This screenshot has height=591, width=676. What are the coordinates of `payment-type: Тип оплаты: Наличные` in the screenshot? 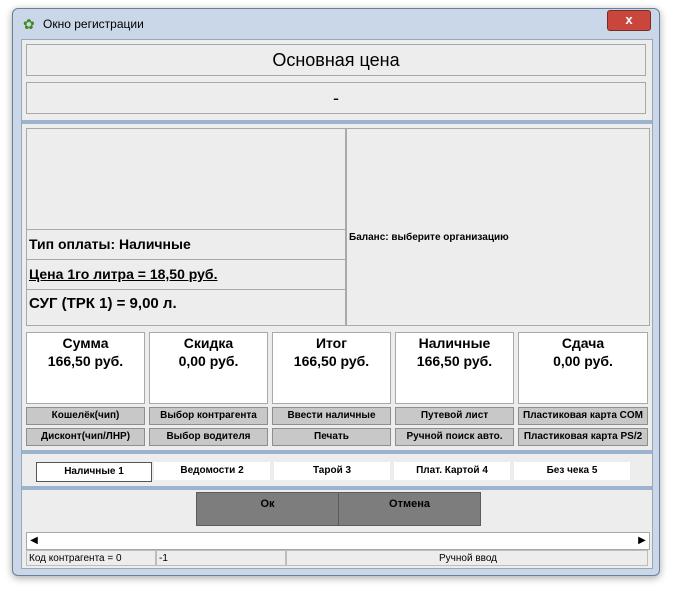 It's located at (186, 243).